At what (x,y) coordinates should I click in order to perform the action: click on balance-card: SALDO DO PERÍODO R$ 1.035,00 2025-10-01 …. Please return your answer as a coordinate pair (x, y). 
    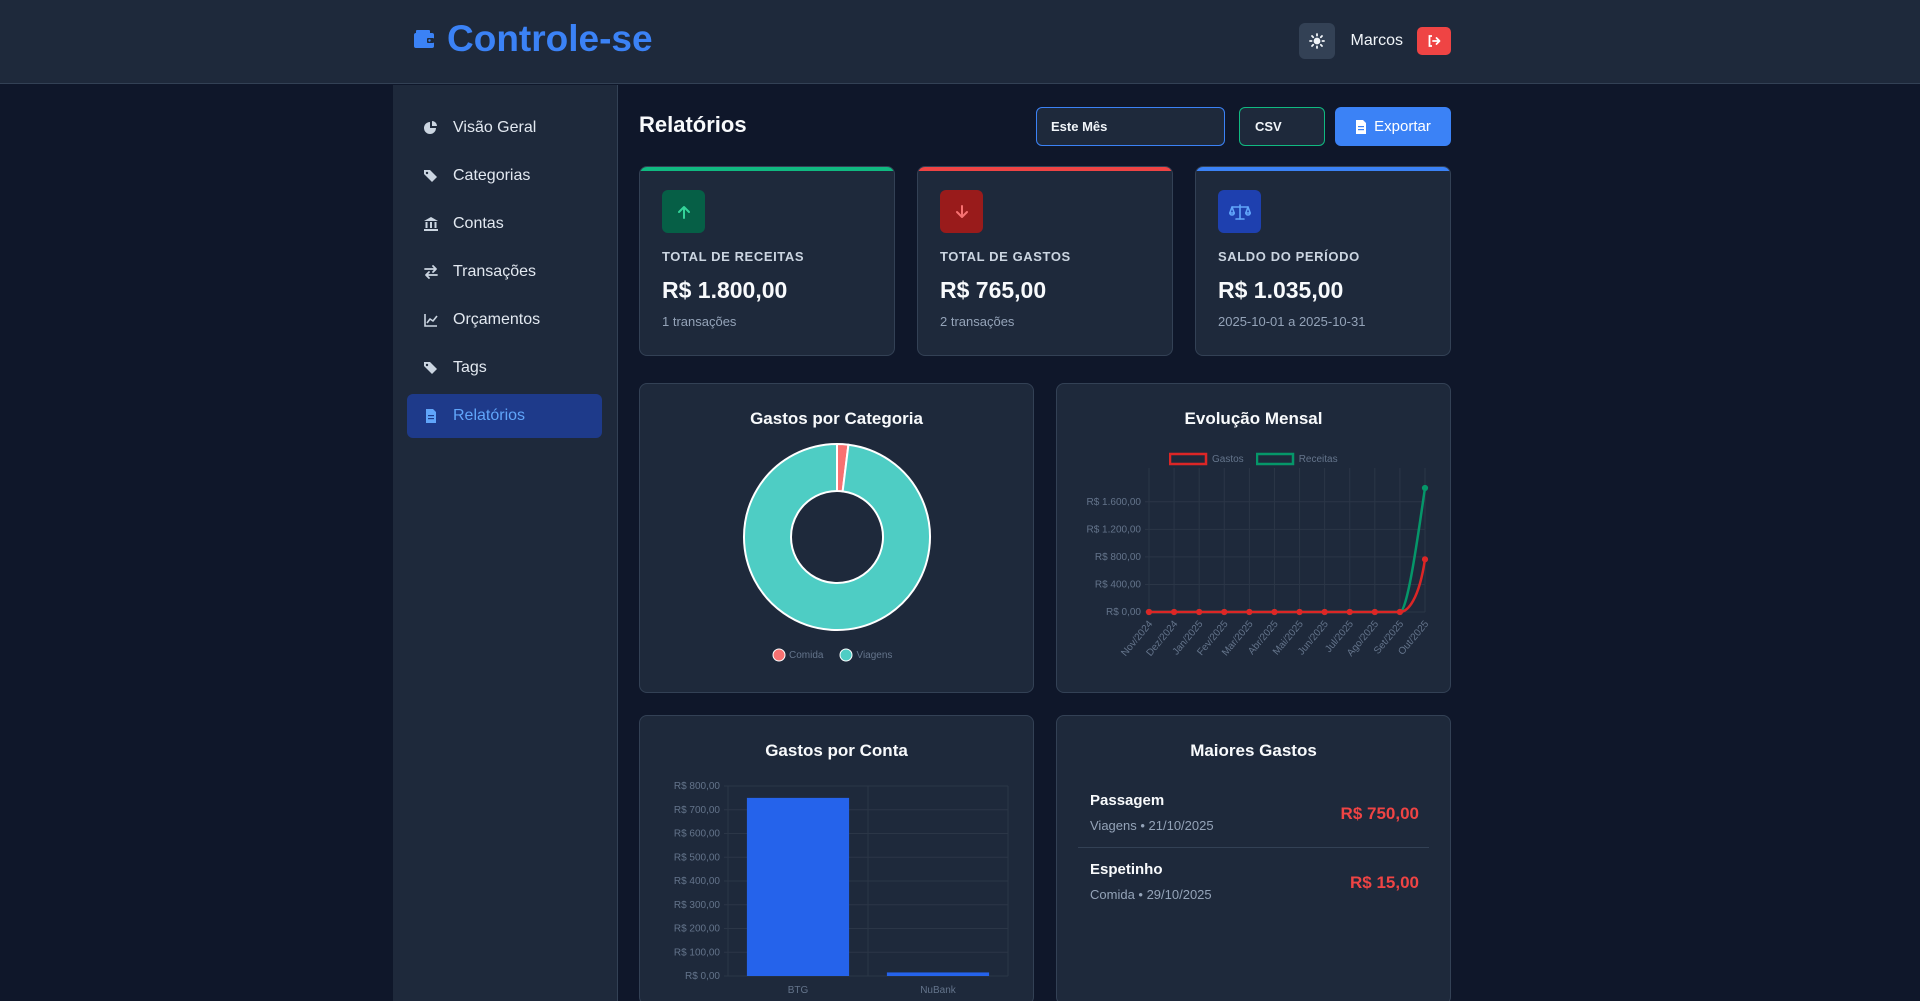
    Looking at the image, I should click on (1323, 261).